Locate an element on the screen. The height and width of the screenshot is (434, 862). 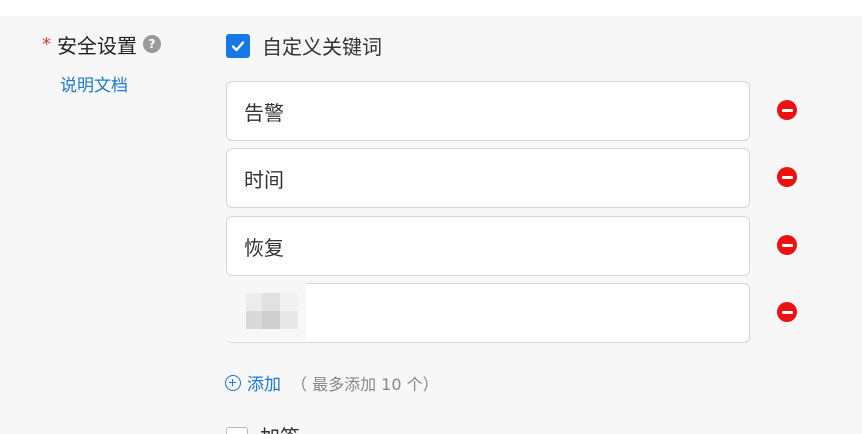
security-settings-label: * 安全设置 ? is located at coordinates (101, 44).